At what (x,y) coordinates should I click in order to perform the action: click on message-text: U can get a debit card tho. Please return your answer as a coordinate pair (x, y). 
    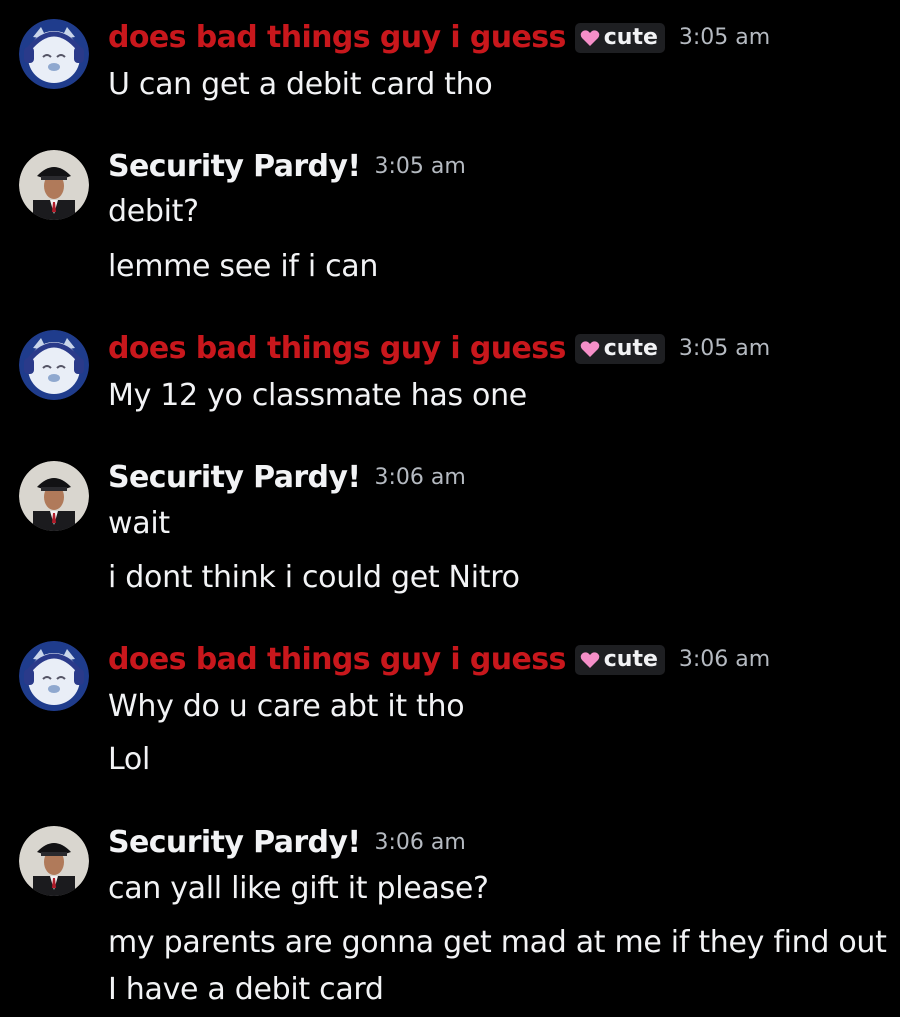
    Looking at the image, I should click on (300, 84).